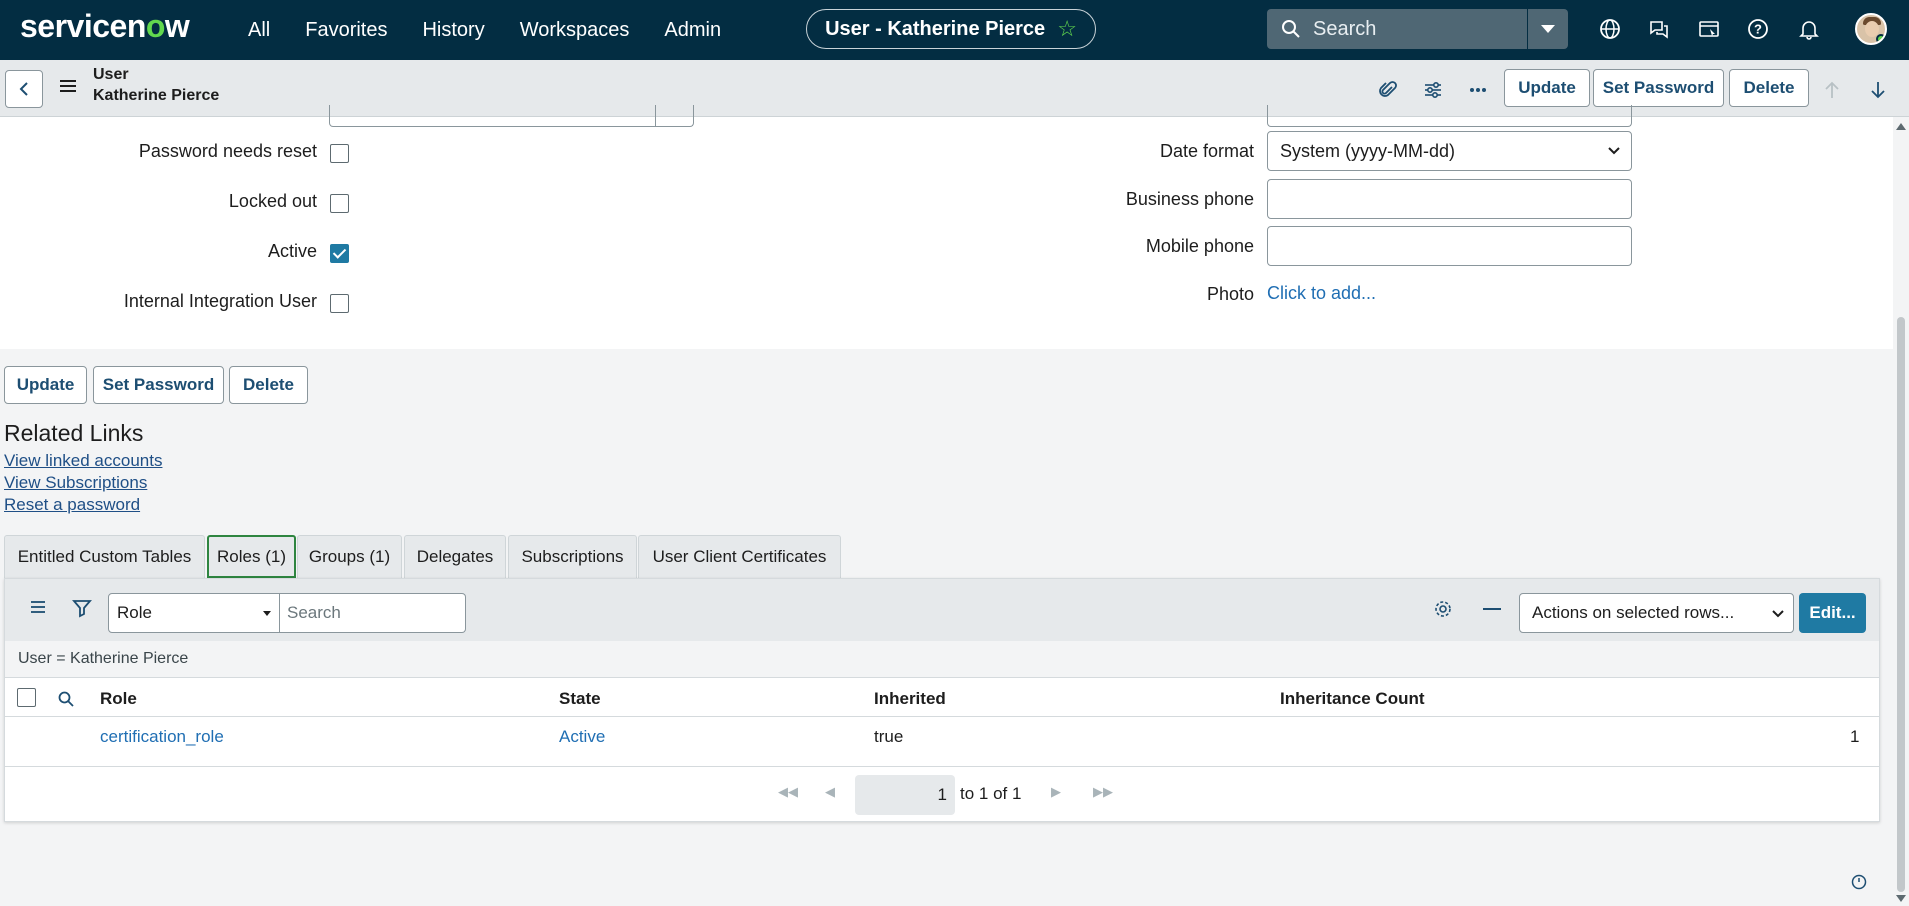  Describe the element at coordinates (1388, 90) in the screenshot. I see `paperclip-icon` at that location.